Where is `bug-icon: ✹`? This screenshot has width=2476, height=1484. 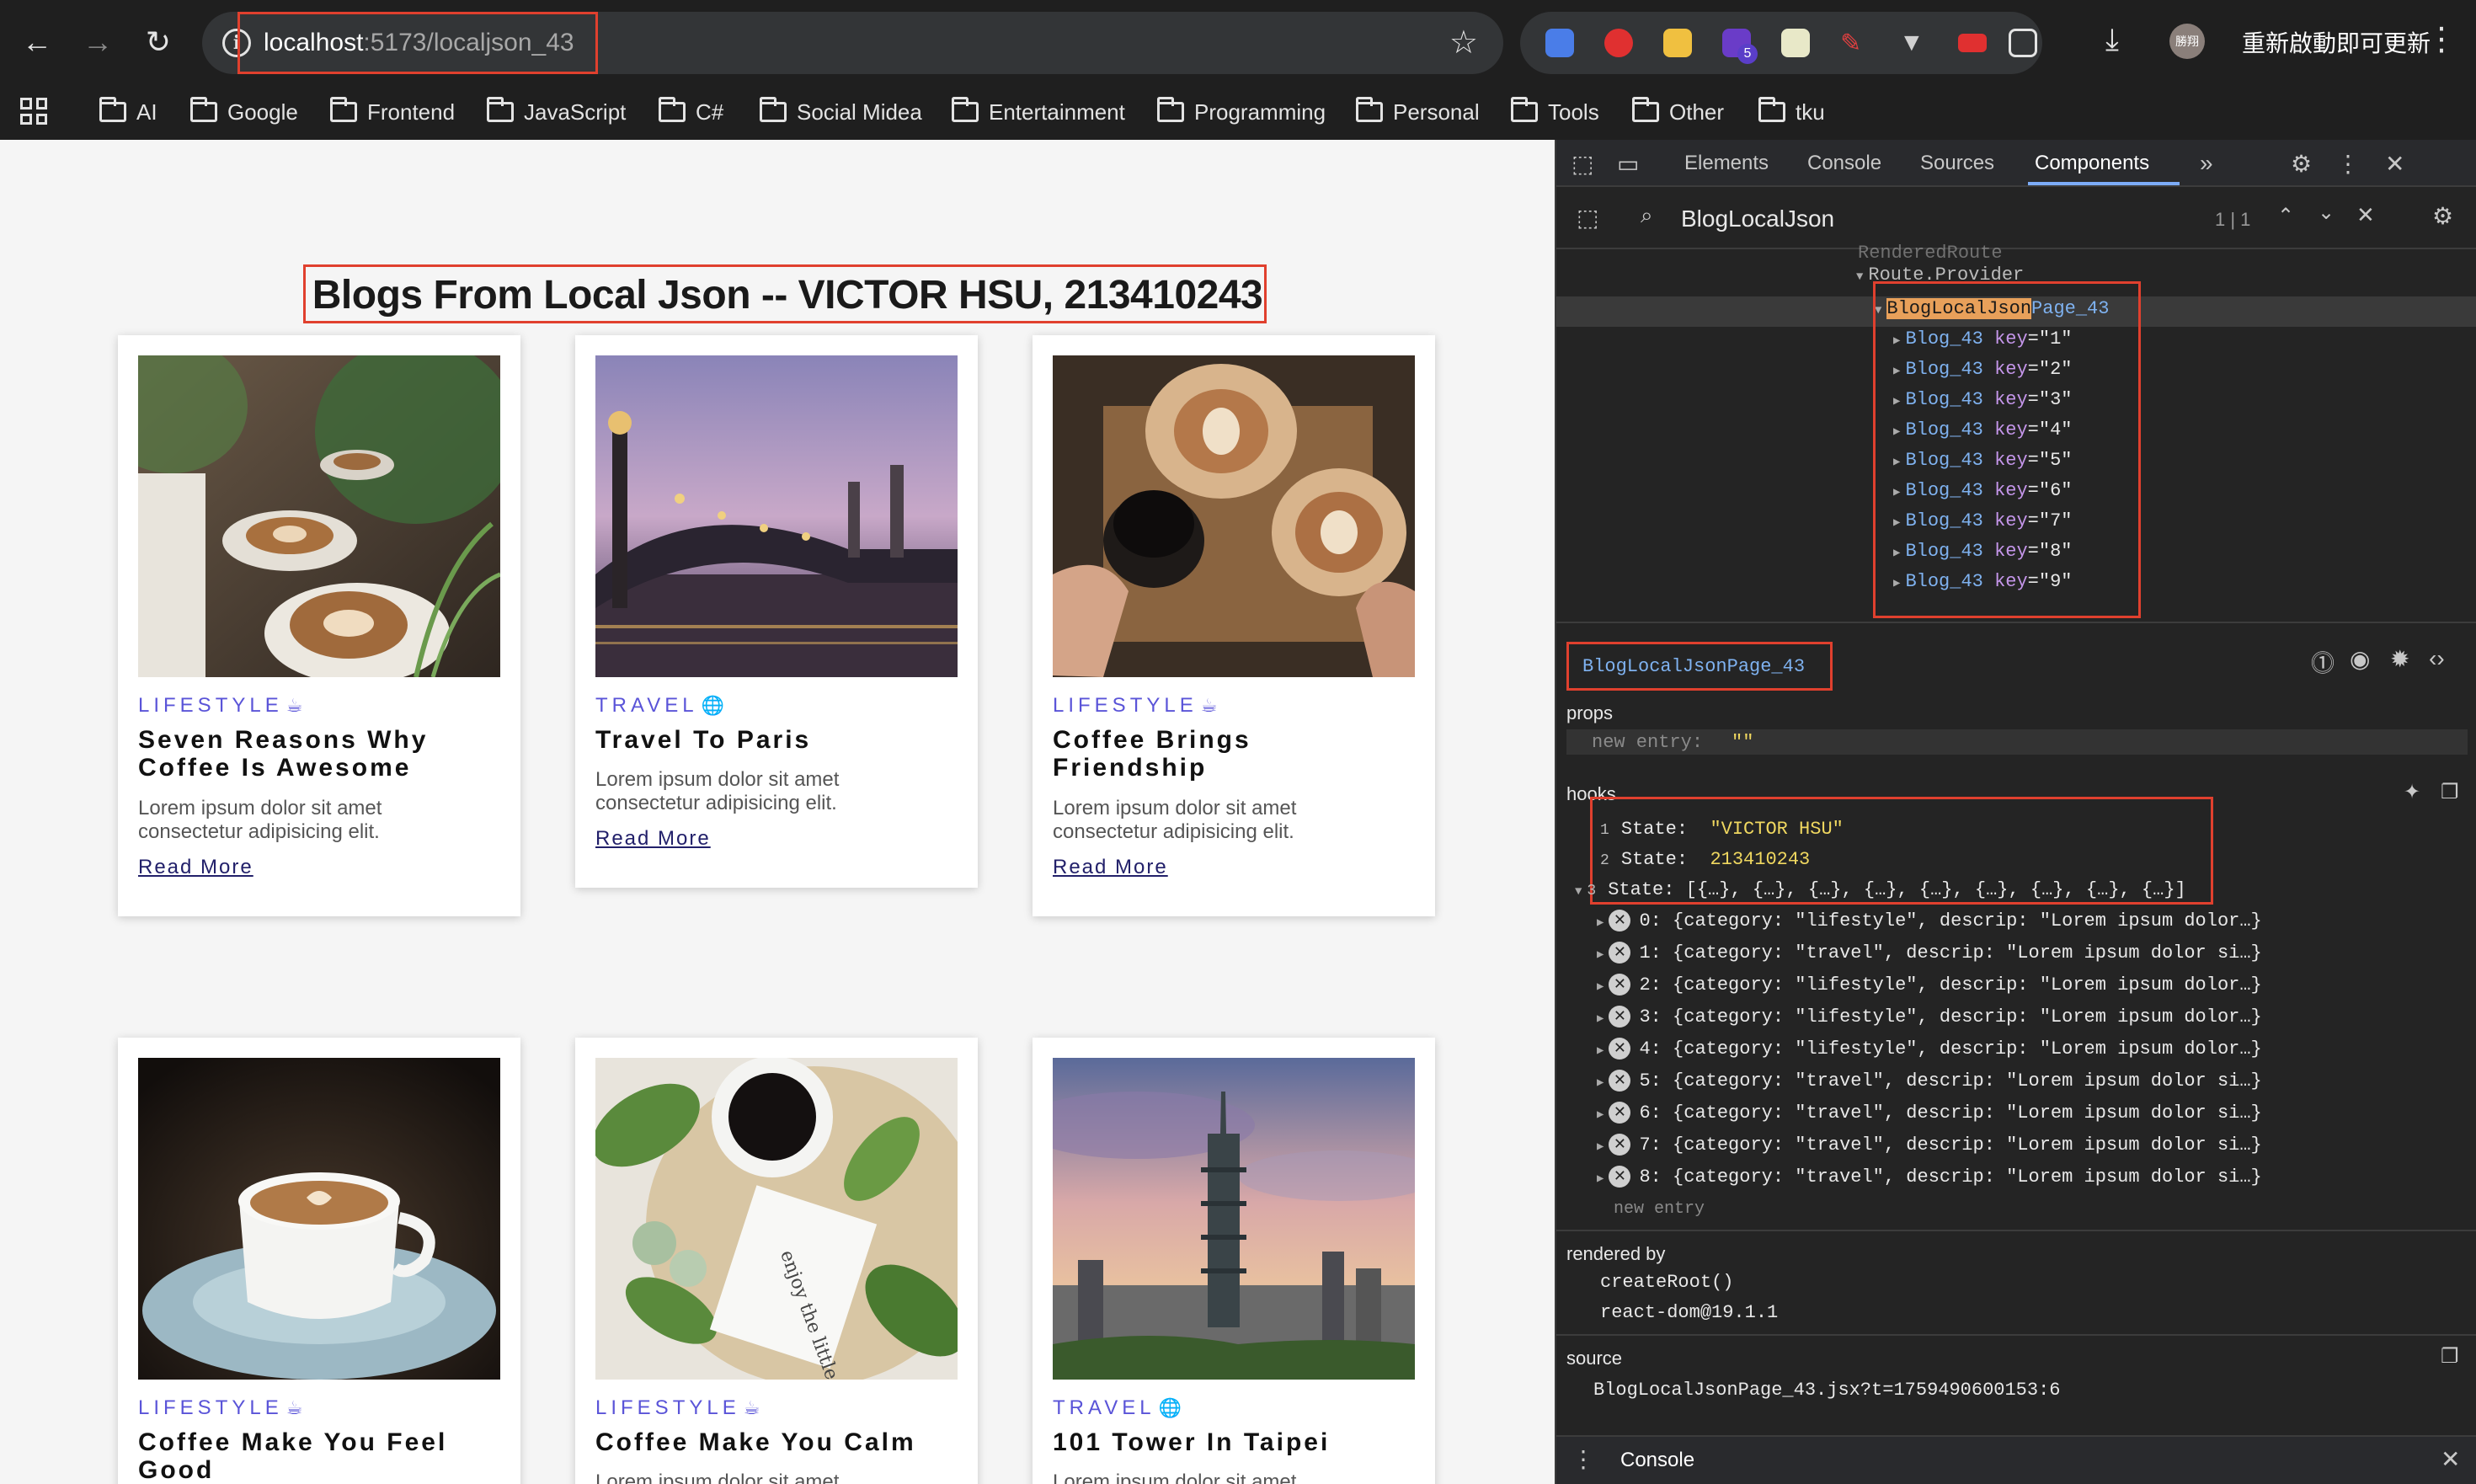 bug-icon: ✹ is located at coordinates (2399, 659).